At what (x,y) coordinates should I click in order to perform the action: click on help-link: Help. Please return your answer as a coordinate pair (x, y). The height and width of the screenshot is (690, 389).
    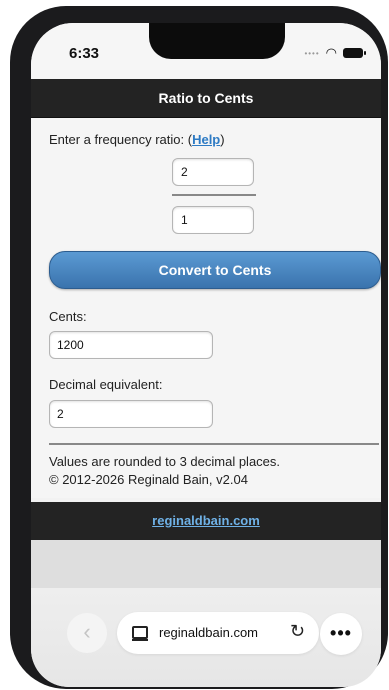
    Looking at the image, I should click on (206, 139).